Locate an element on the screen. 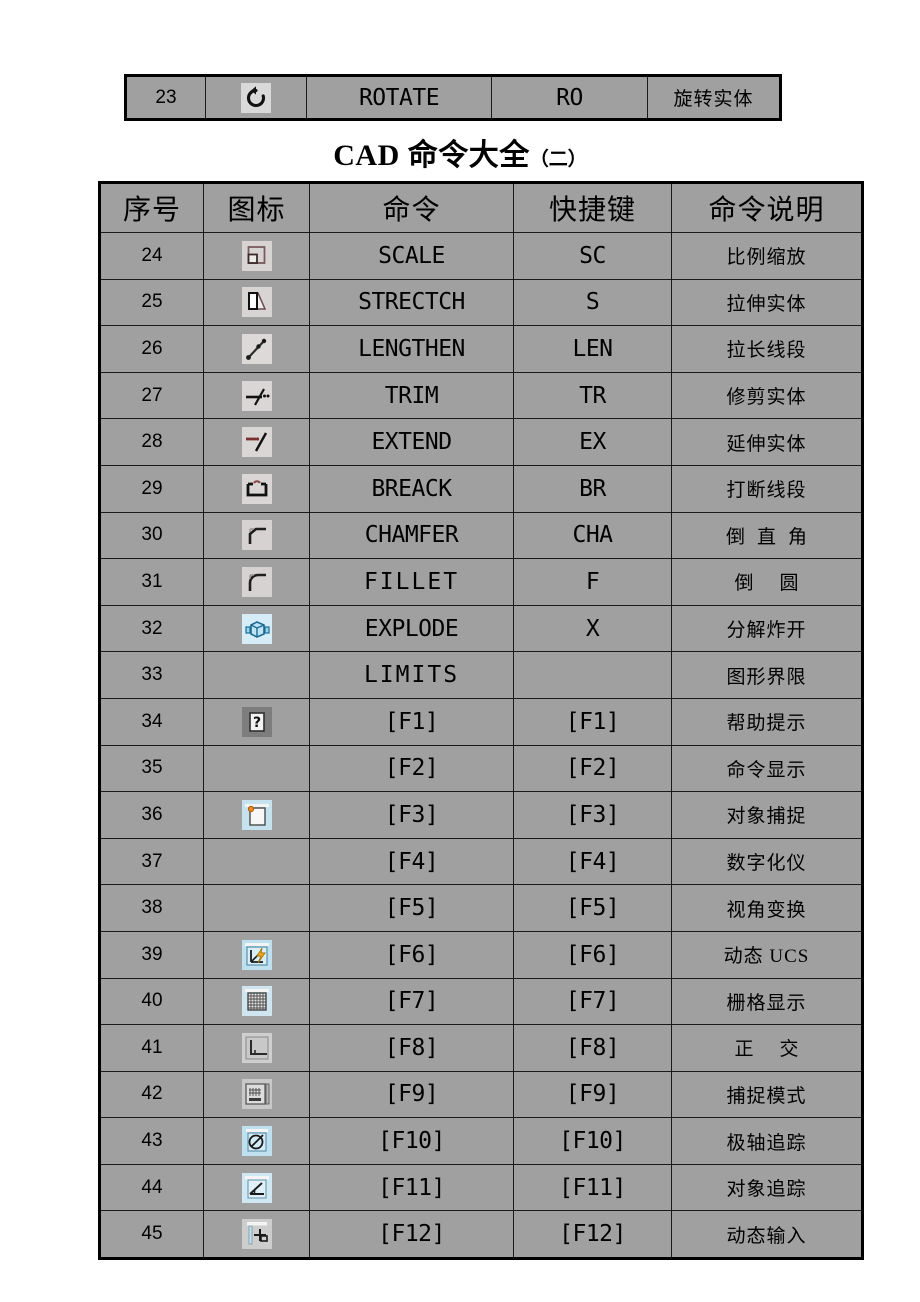 The image size is (920, 1302). table-row: 39 [F6] [F6] 动态 UCS is located at coordinates (481, 954).